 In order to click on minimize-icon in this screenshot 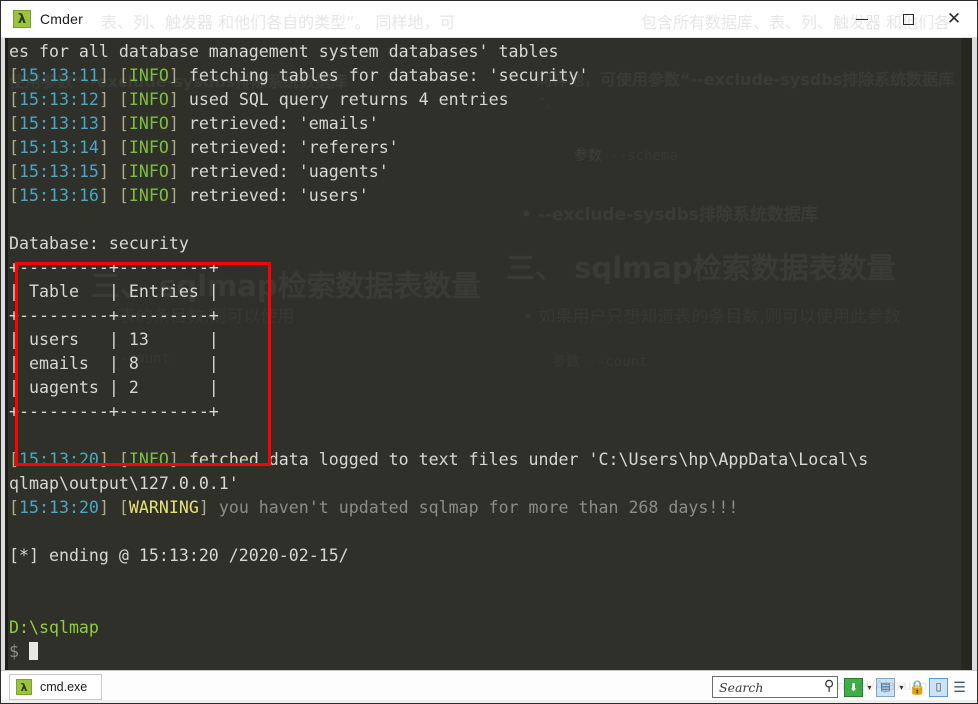, I will do `click(862, 19)`.